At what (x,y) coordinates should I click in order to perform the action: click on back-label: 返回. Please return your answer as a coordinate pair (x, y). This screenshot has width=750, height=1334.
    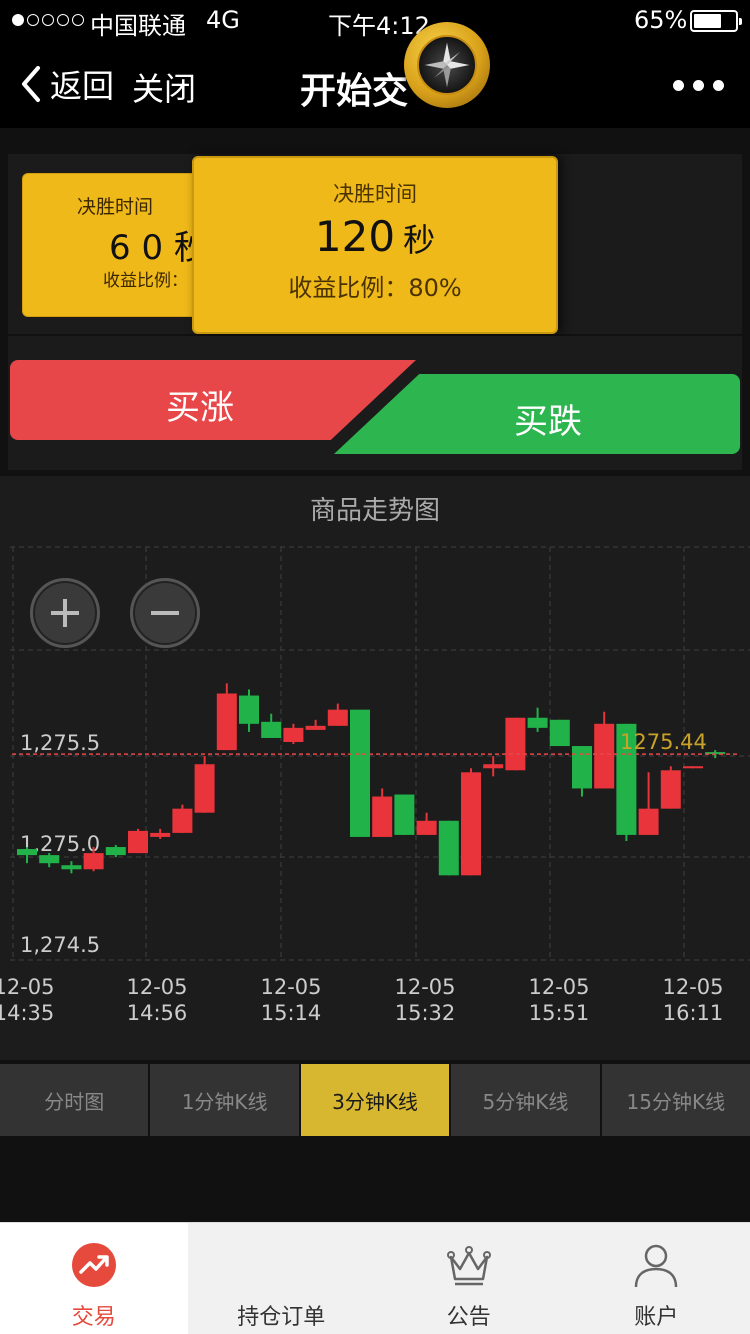
    Looking at the image, I should click on (82, 86).